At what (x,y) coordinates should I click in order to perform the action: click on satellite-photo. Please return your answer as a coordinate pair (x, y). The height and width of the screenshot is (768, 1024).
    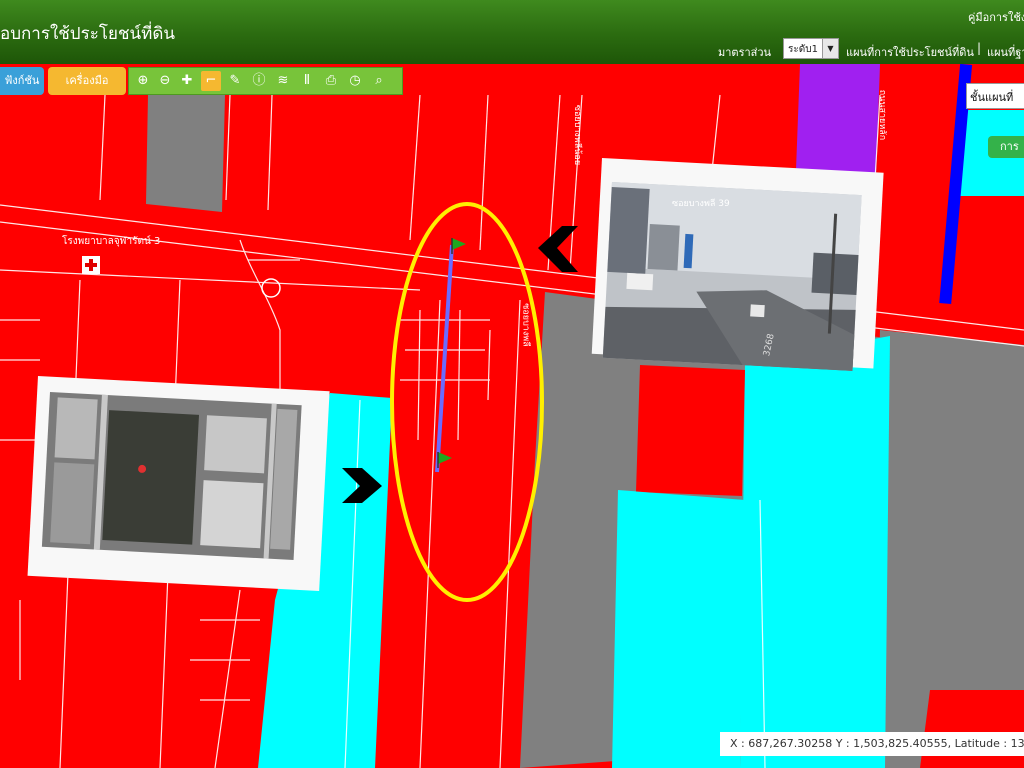
    Looking at the image, I should click on (178, 484).